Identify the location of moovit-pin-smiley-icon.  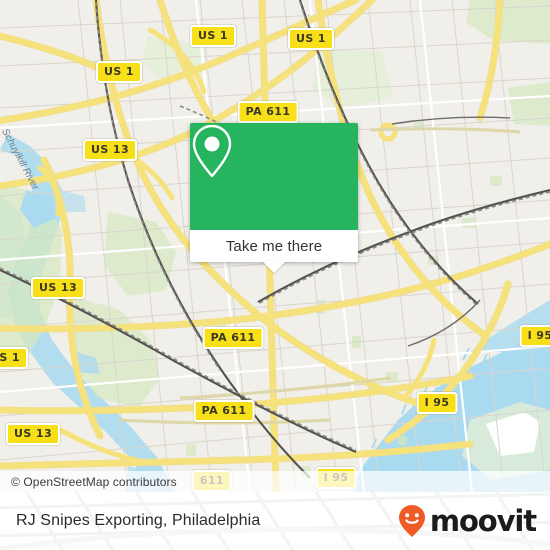
(411, 521).